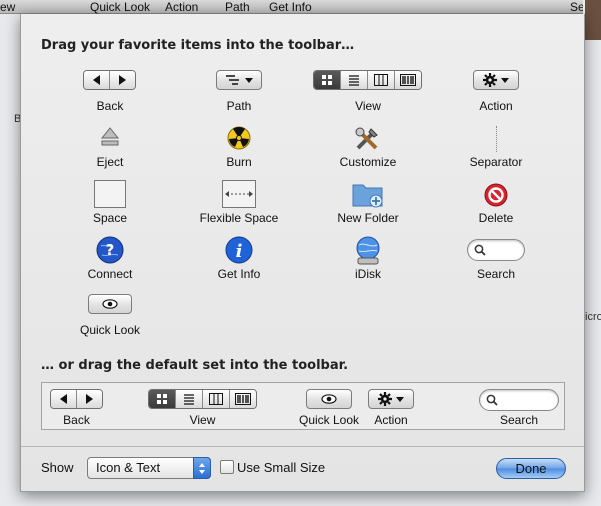 The height and width of the screenshot is (506, 601). What do you see at coordinates (110, 149) in the screenshot?
I see `palette-item-eject: Eject` at bounding box center [110, 149].